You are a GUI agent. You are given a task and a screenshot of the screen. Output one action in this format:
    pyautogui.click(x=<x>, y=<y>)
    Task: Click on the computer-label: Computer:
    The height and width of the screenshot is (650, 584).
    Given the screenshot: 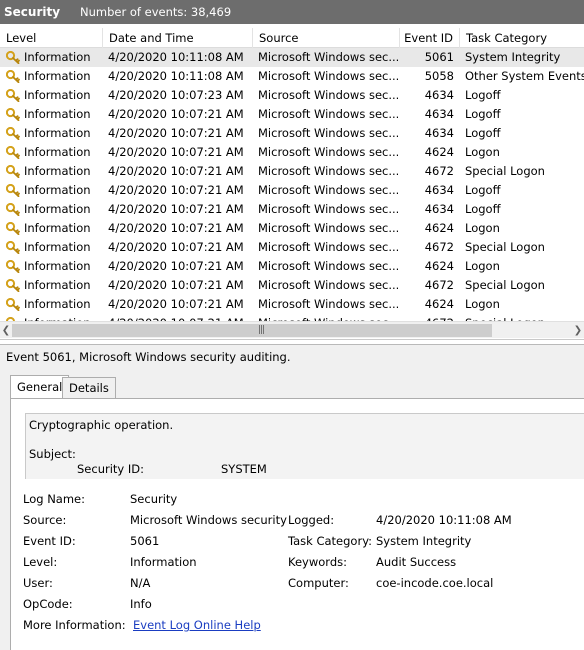 What is the action you would take?
    pyautogui.click(x=318, y=583)
    